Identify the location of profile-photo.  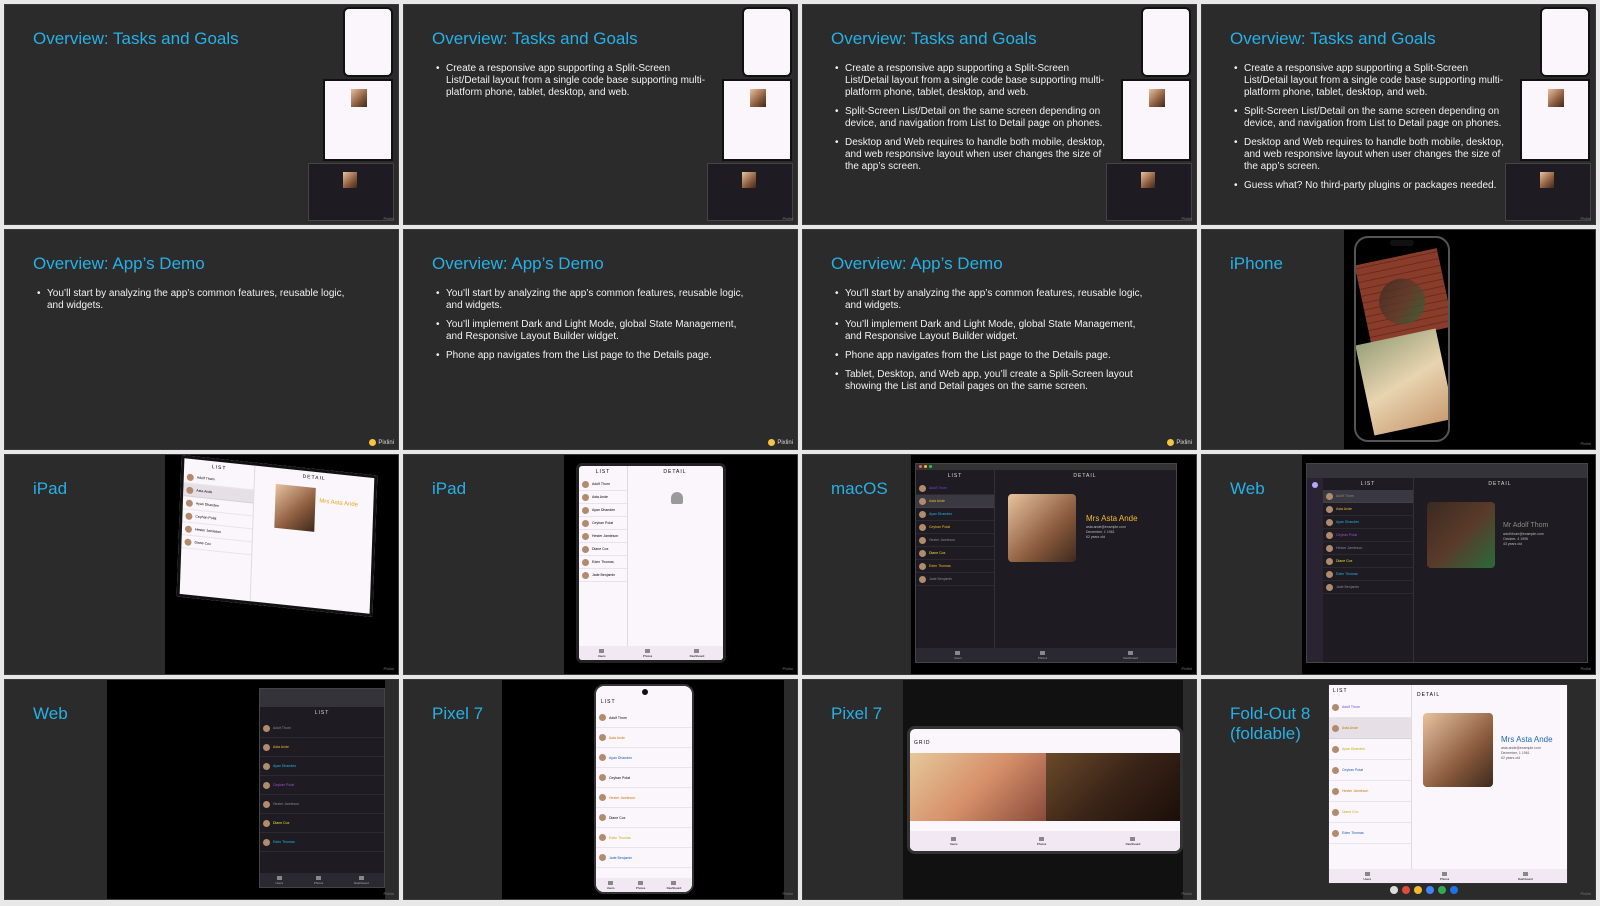
(295, 507).